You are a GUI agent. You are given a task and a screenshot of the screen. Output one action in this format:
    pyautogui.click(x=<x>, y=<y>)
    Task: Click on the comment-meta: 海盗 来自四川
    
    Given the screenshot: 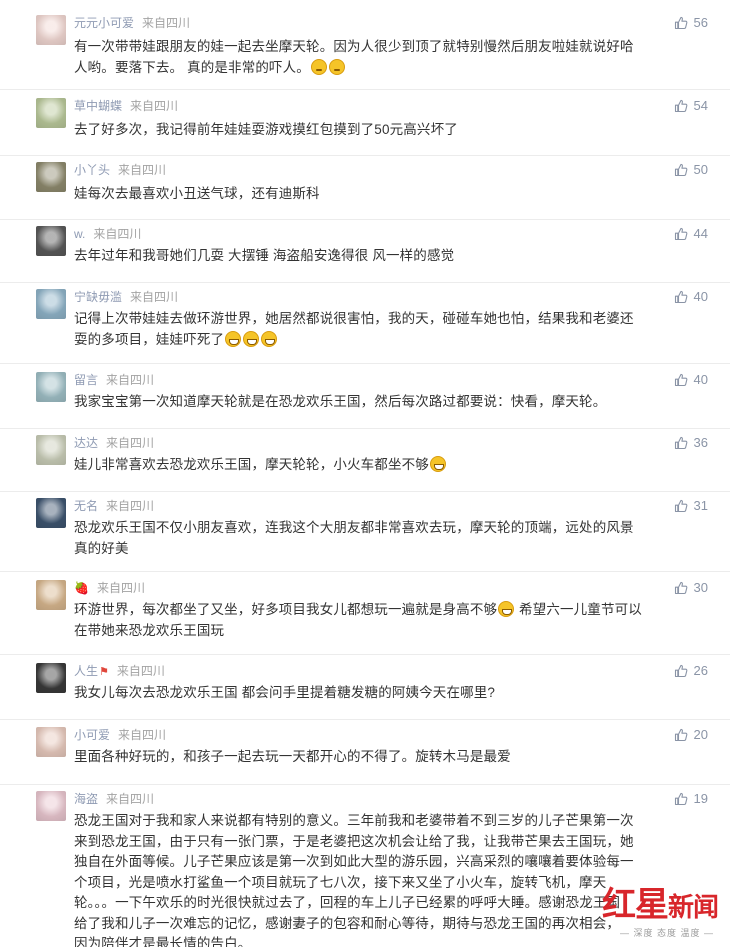 What is the action you would take?
    pyautogui.click(x=114, y=799)
    